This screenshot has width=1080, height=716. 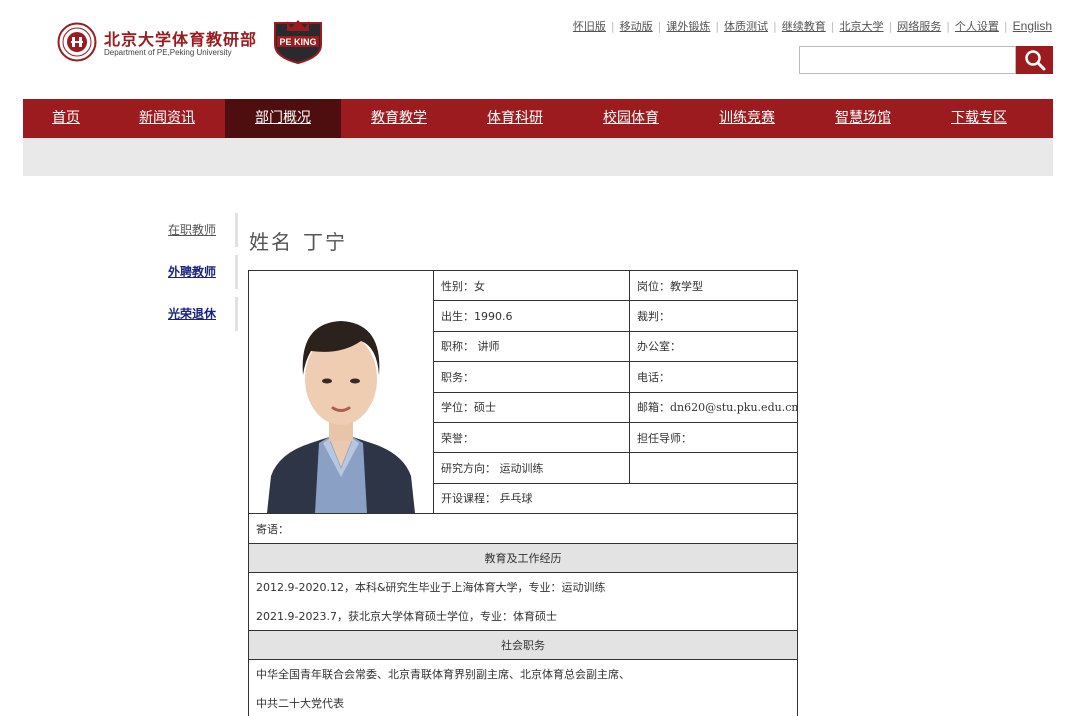 What do you see at coordinates (167, 118) in the screenshot?
I see `nav-item-news: 新闻资讯` at bounding box center [167, 118].